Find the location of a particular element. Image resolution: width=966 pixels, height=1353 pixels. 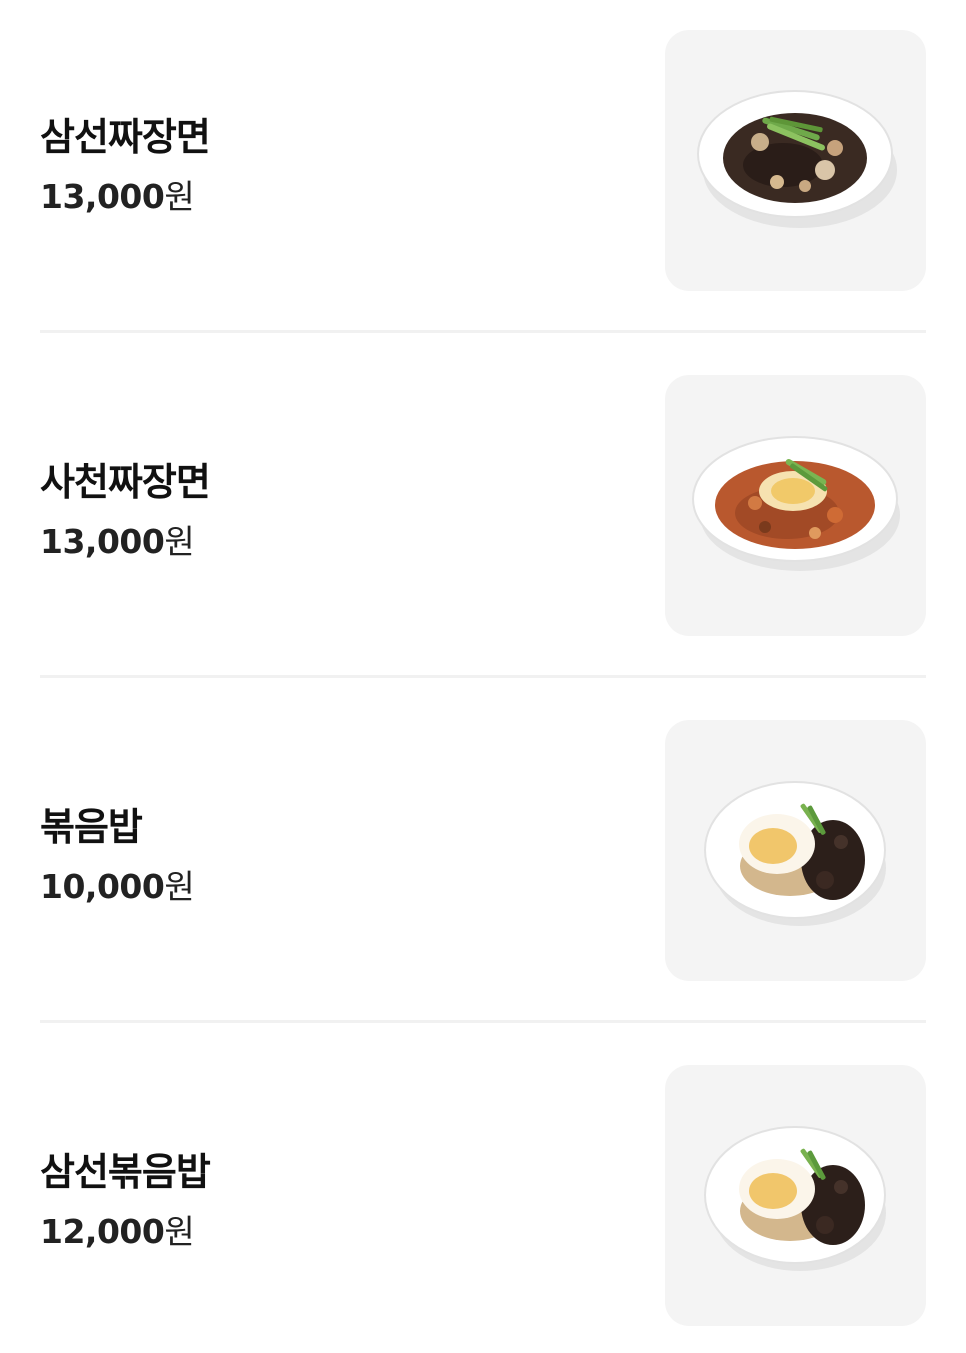

seafood-fried-rice-dish-icon is located at coordinates (795, 1195).